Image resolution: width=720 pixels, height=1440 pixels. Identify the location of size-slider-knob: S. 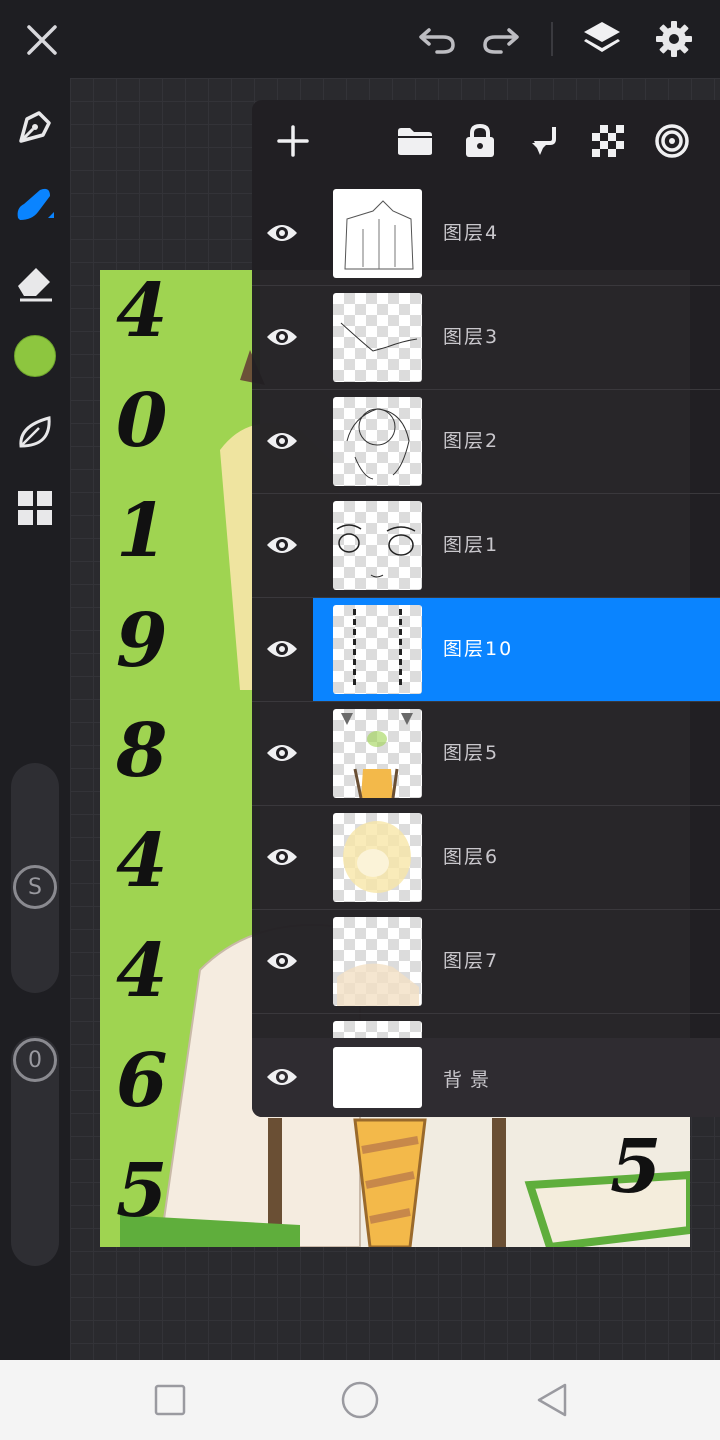
(35, 887).